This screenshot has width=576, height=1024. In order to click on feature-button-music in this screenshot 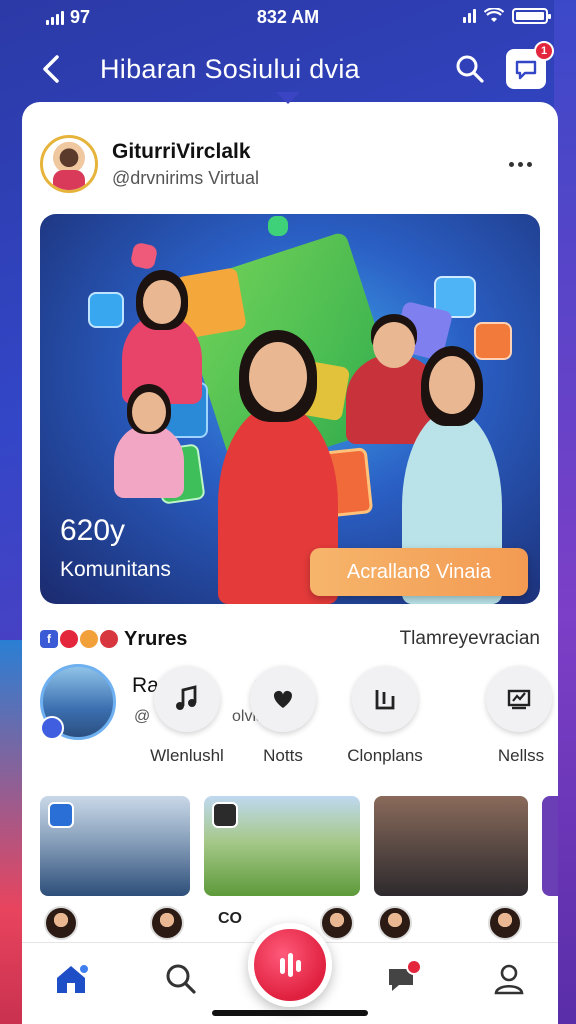, I will do `click(187, 699)`.